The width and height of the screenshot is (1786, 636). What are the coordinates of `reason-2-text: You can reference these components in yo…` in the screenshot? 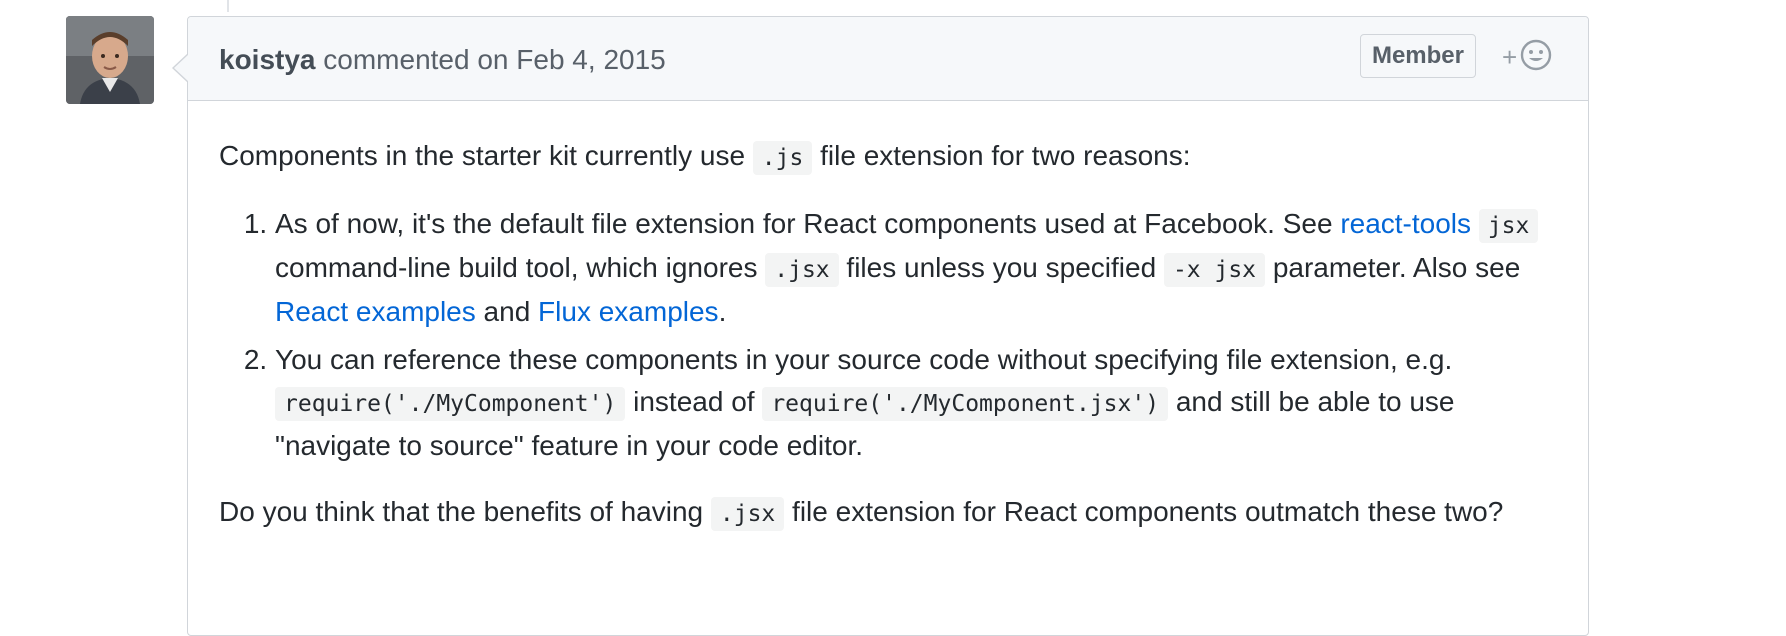 It's located at (864, 359).